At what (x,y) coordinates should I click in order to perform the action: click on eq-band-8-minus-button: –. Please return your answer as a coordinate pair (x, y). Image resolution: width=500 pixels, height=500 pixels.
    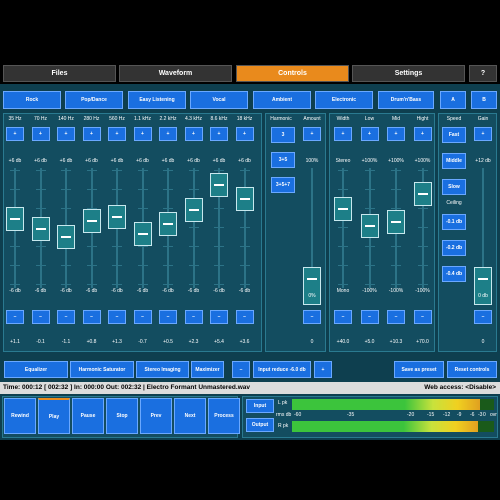
    Looking at the image, I should click on (219, 317).